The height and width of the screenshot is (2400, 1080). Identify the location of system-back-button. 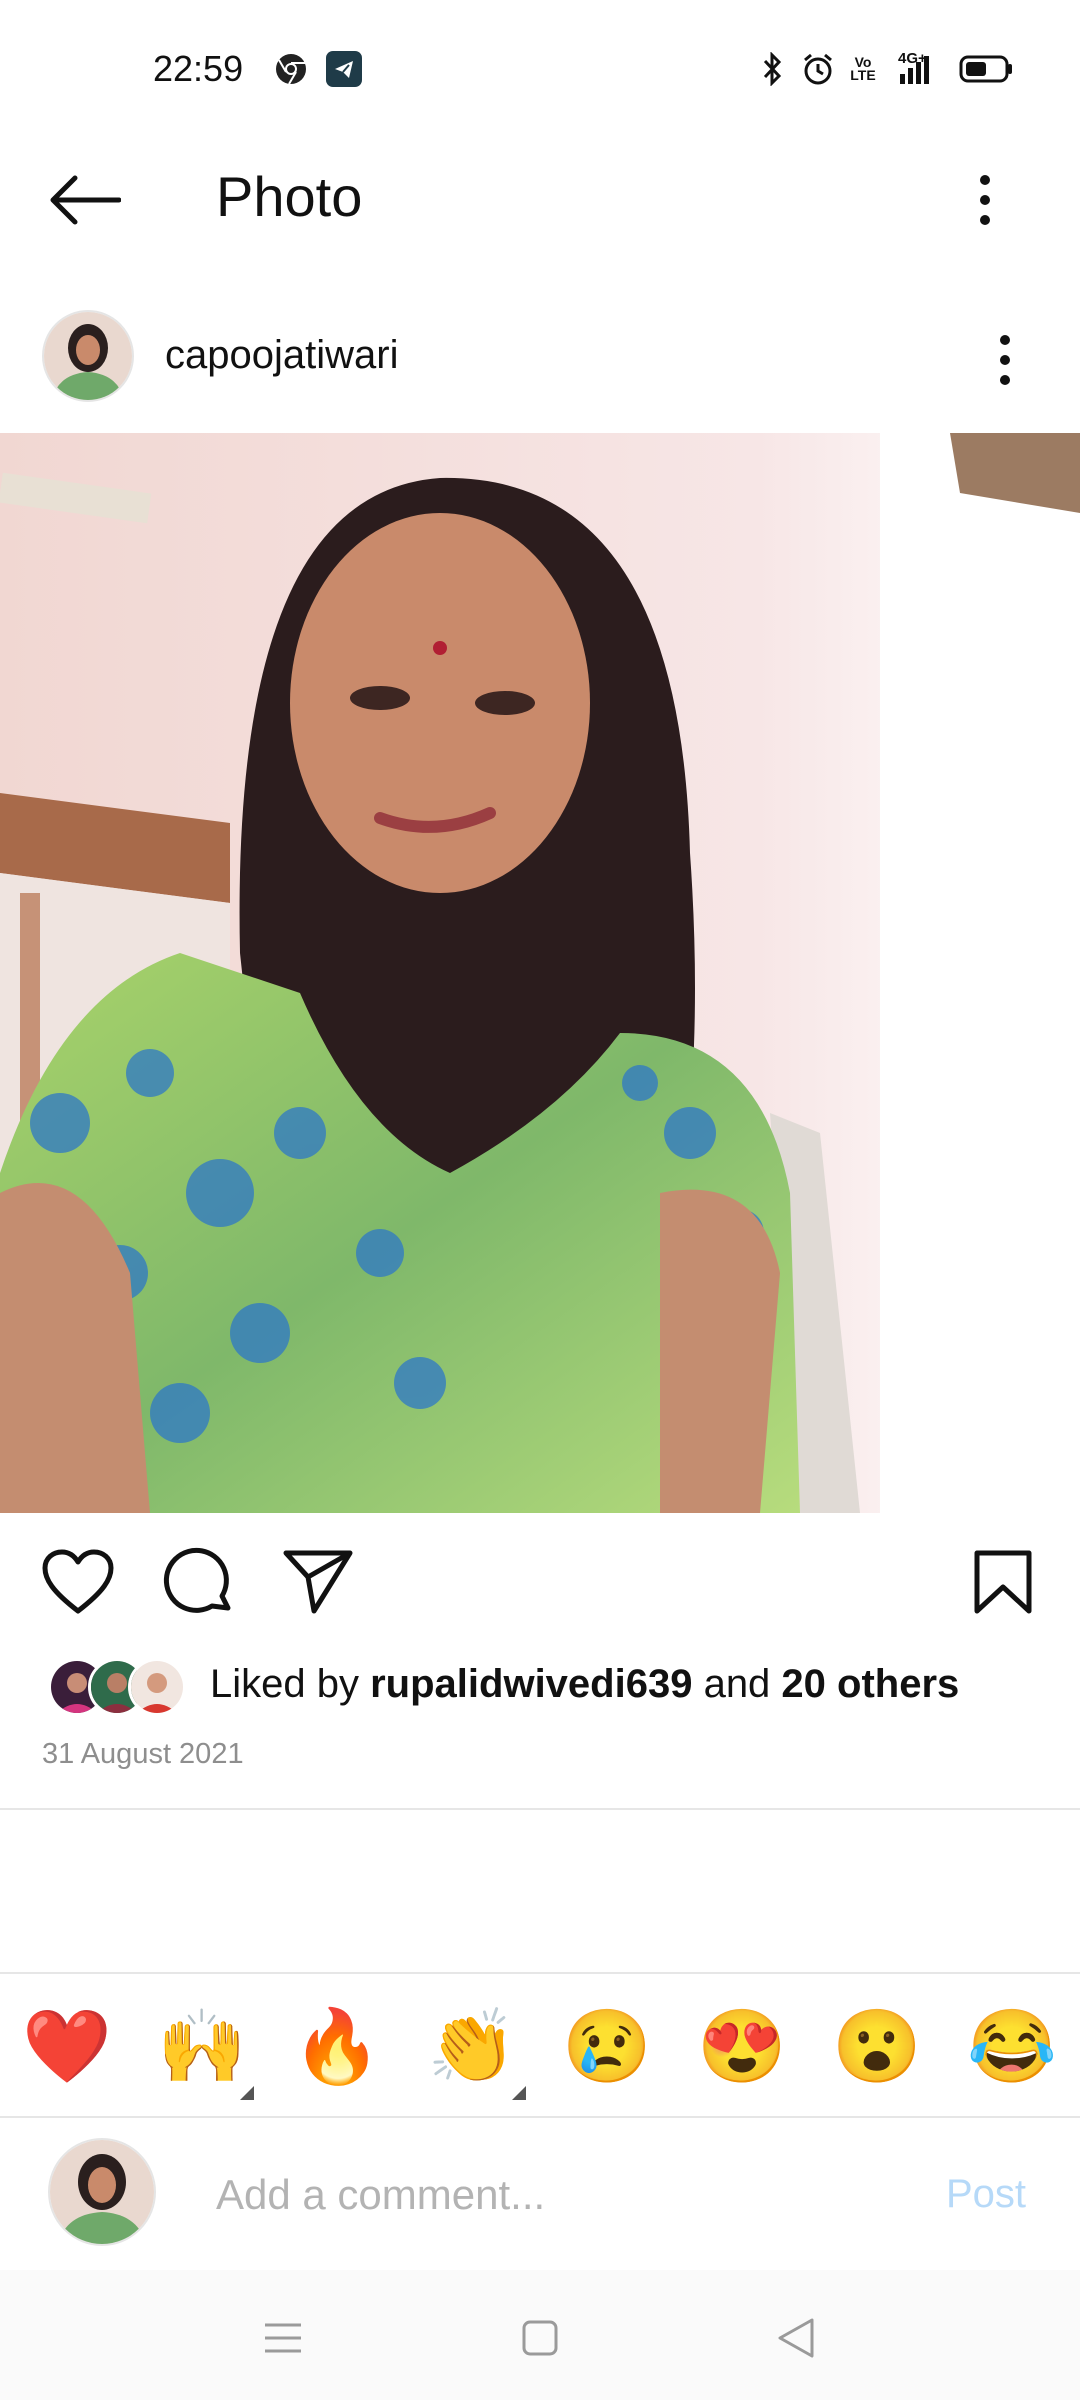
(796, 2338).